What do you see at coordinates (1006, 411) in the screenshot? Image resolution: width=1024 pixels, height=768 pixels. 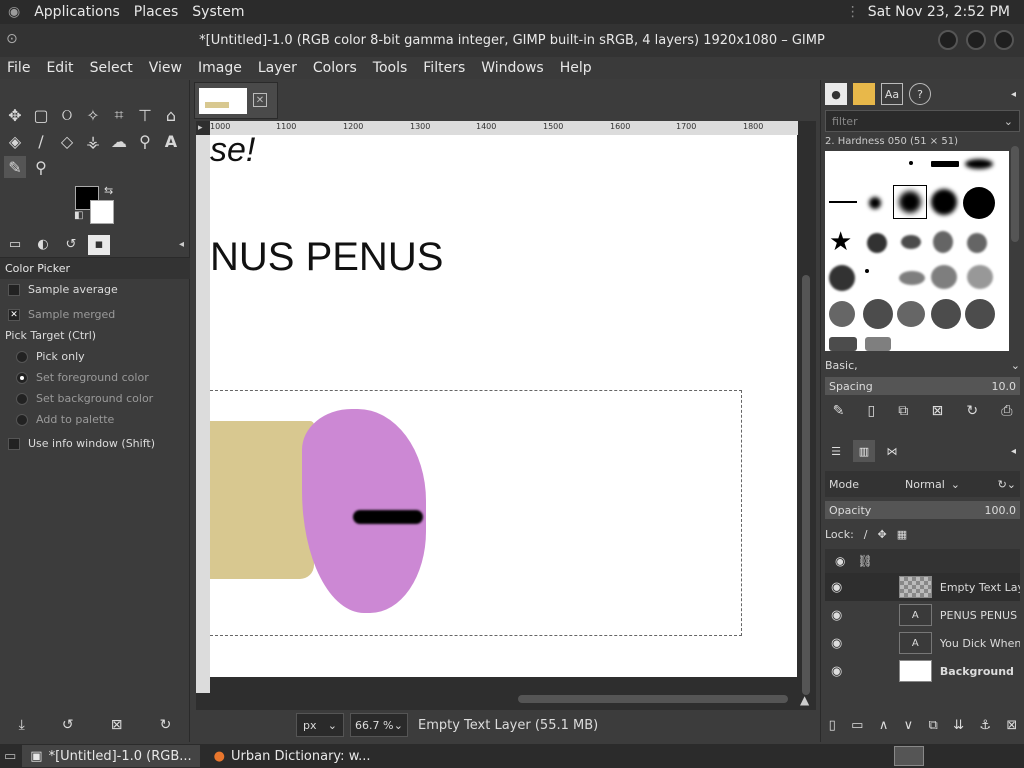 I see `open-brush-icon: ⎙` at bounding box center [1006, 411].